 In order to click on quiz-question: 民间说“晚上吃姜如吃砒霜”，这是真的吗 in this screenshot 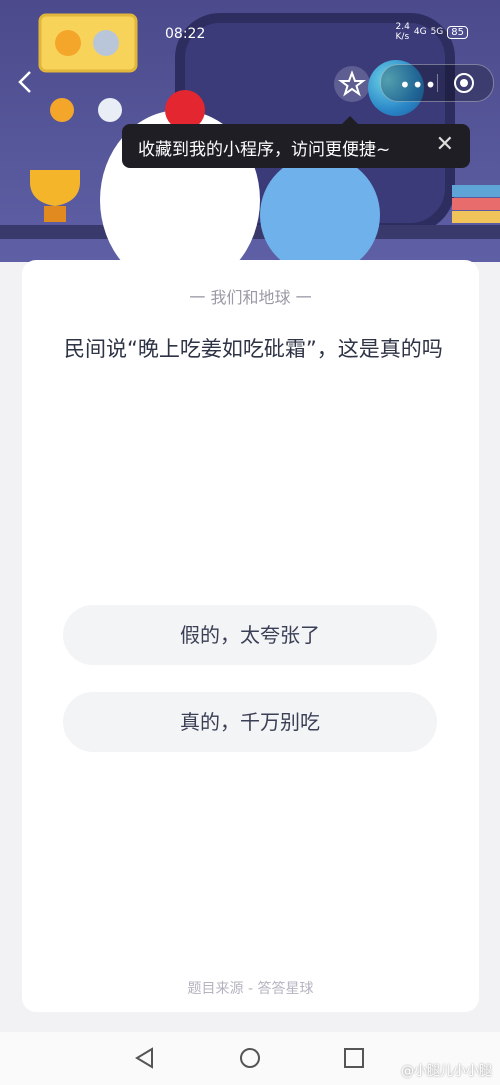, I will do `click(253, 349)`.